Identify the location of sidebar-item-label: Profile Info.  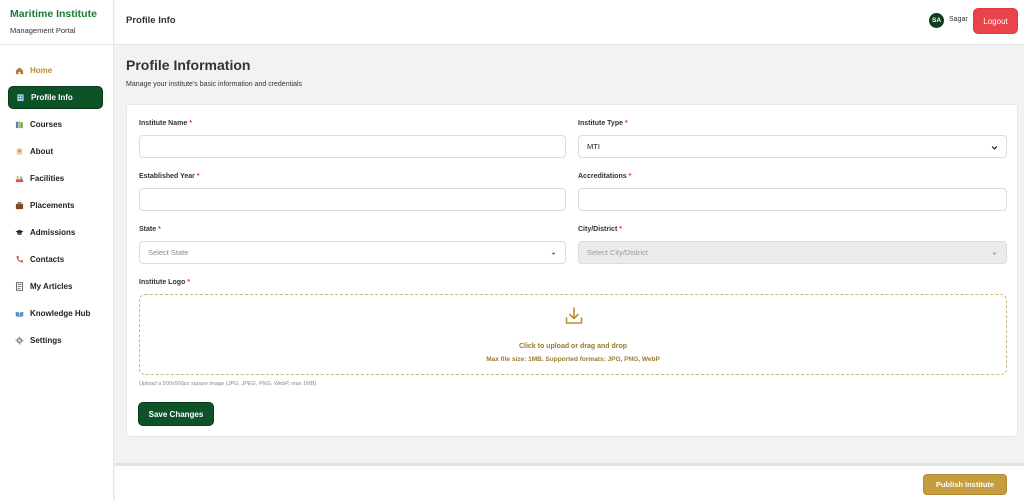
(52, 97).